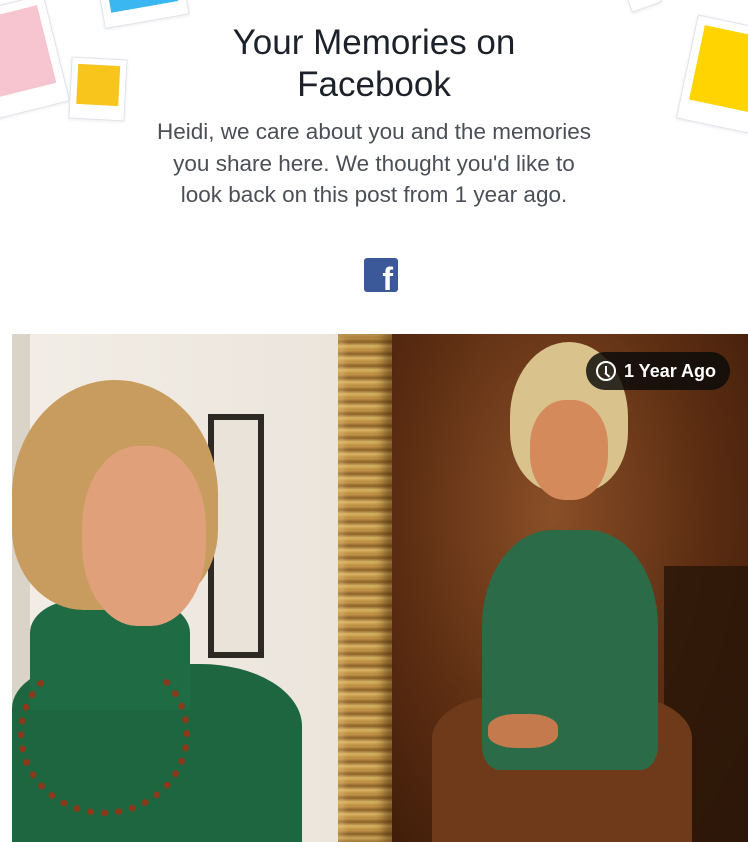 The height and width of the screenshot is (842, 748). I want to click on facebook-logo-icon: f, so click(381, 275).